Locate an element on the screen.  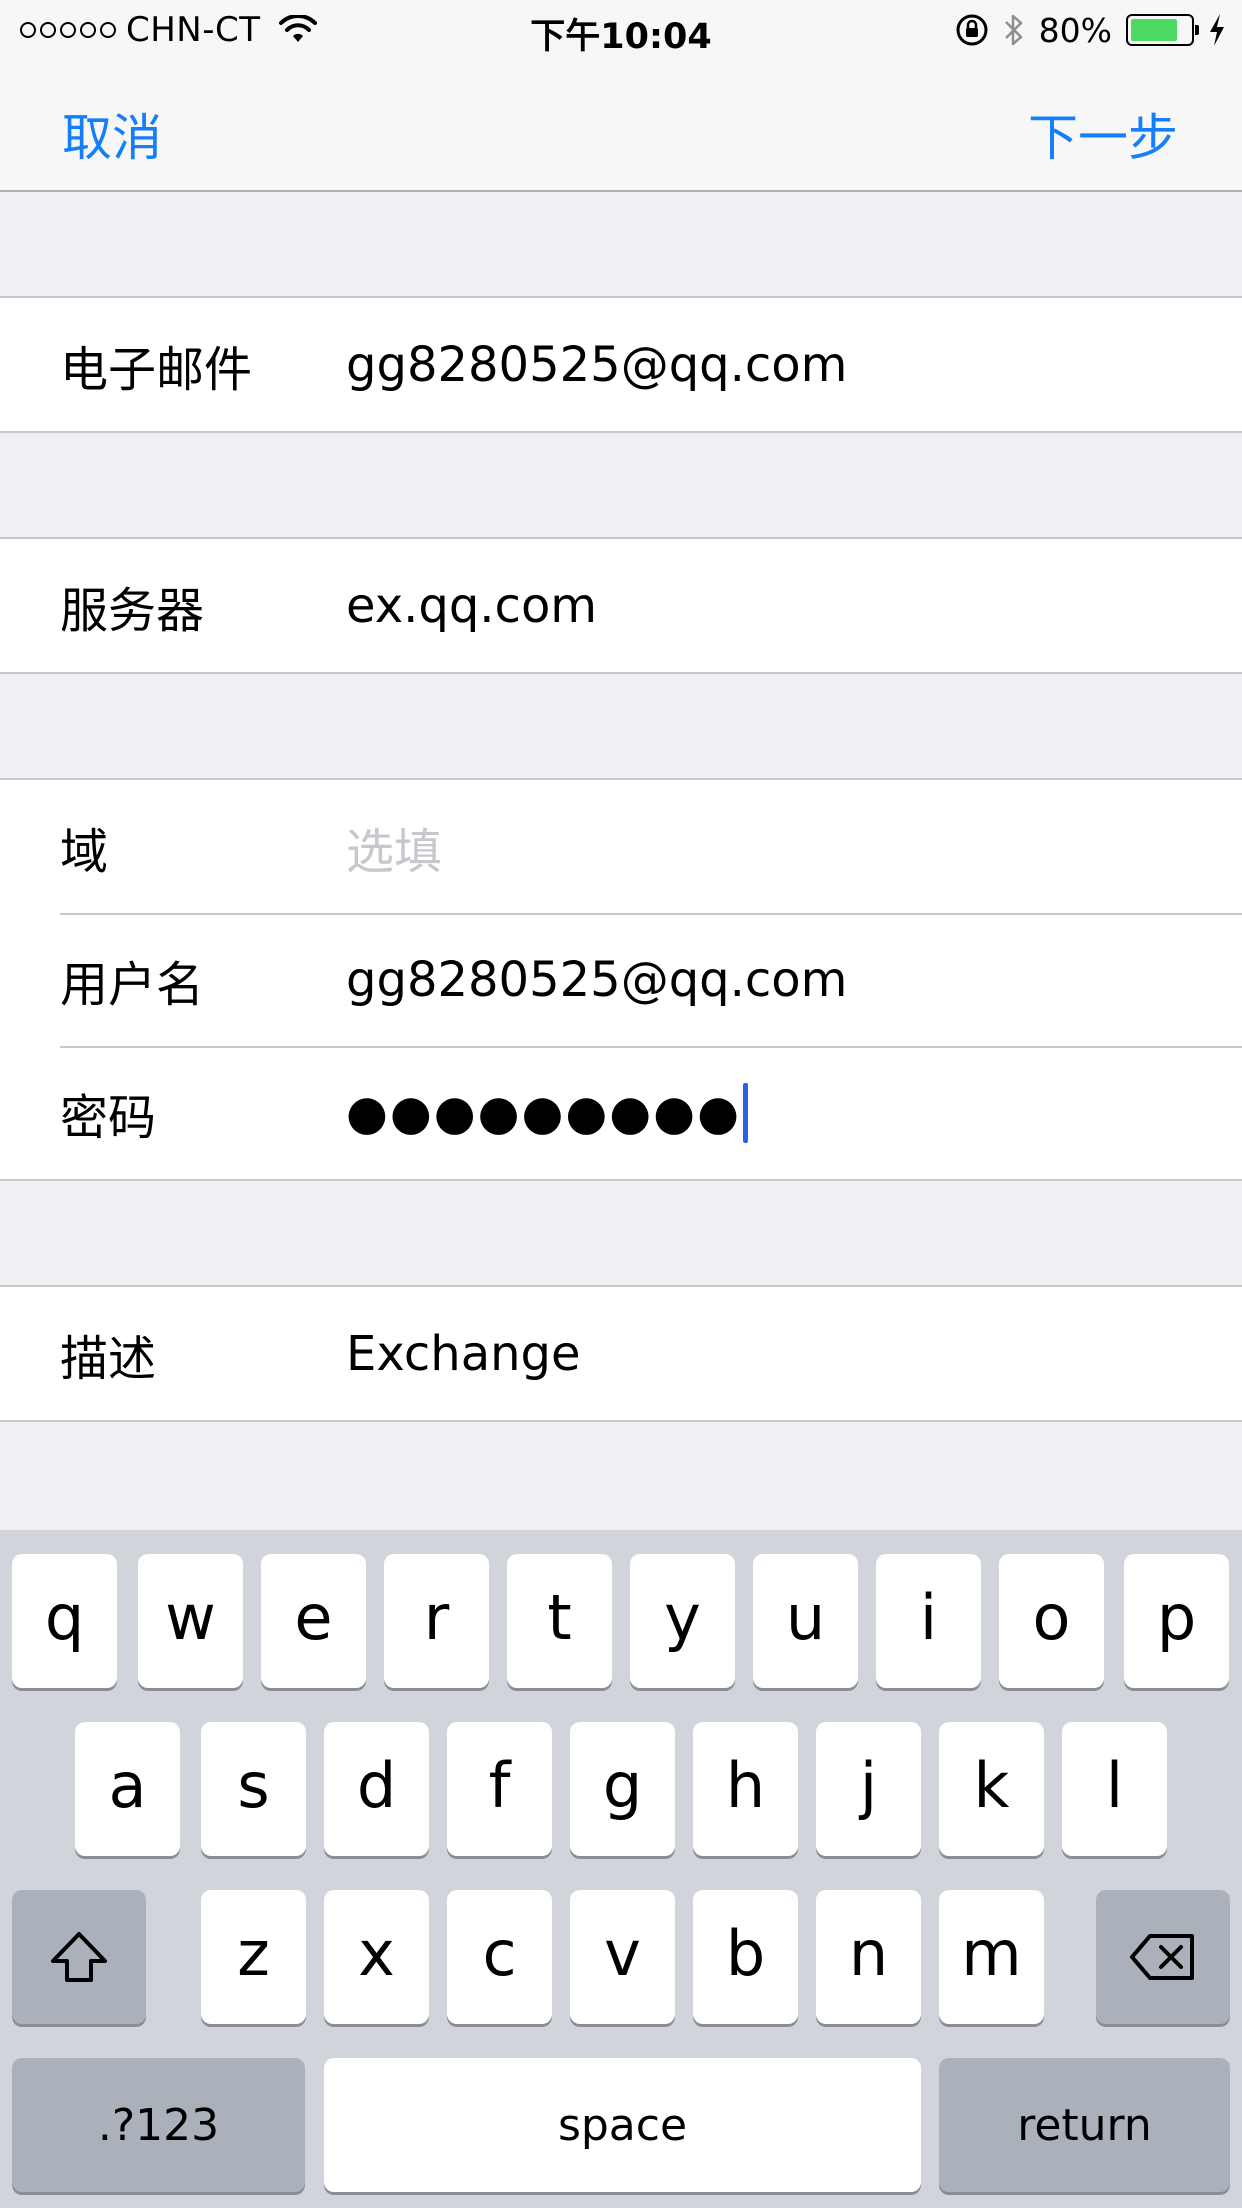
server-field: ex.qq.com is located at coordinates (774, 606).